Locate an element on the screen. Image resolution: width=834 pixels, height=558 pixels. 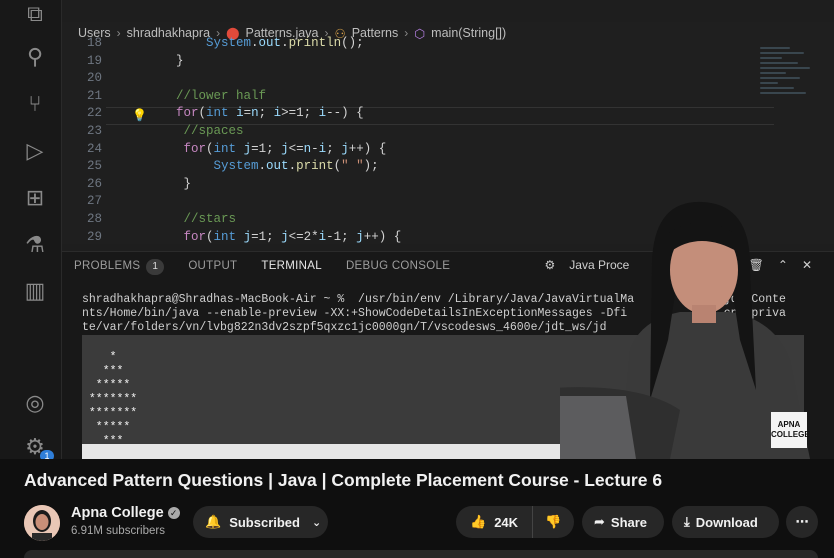
line-number: 28 is located at coordinates (94, 219).